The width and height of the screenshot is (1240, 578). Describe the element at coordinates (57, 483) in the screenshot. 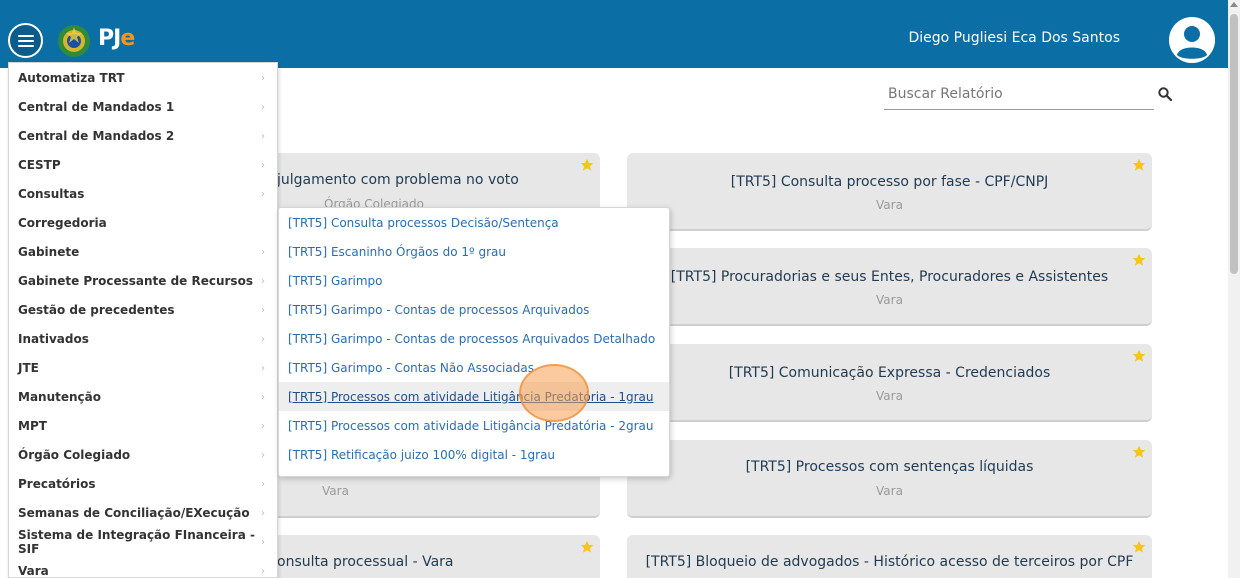

I see `menu-item-label: Precatórios` at that location.